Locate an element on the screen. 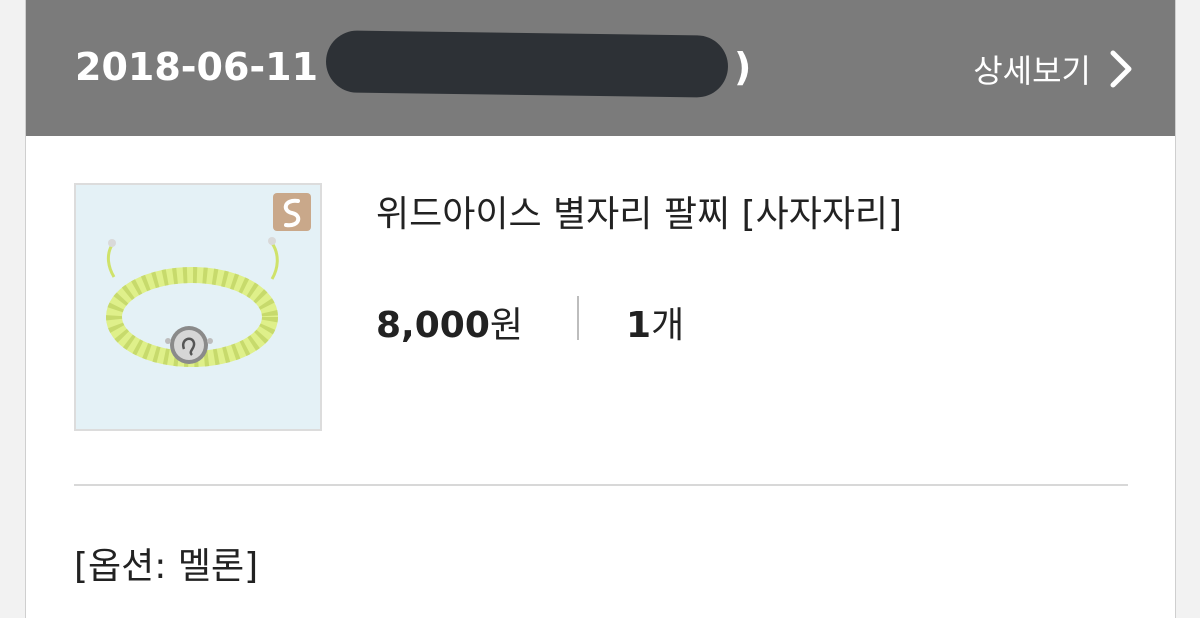  section-divider is located at coordinates (601, 485).